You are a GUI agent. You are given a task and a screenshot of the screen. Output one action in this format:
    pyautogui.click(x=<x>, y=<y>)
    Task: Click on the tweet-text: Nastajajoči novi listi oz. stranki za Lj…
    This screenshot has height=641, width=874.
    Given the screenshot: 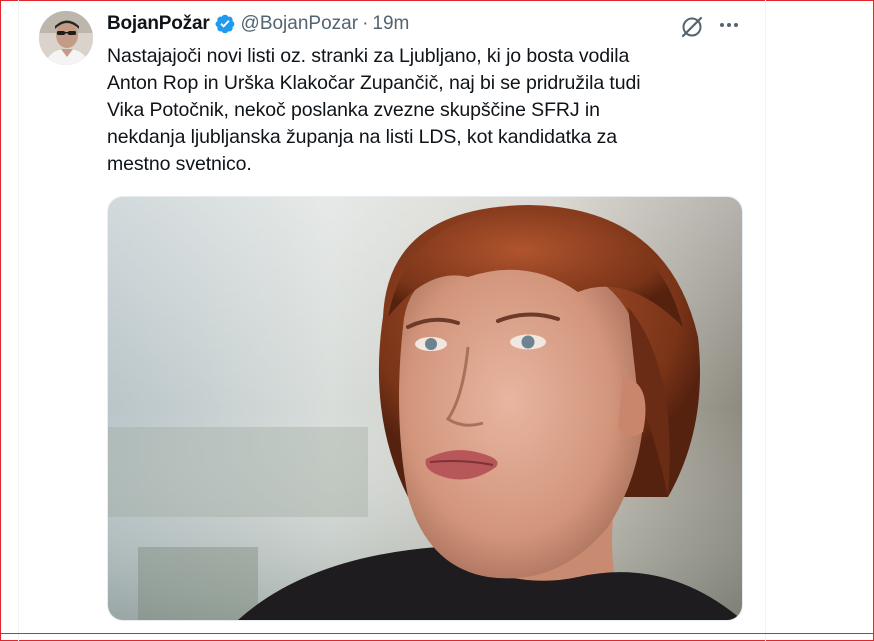 What is the action you would take?
    pyautogui.click(x=374, y=110)
    